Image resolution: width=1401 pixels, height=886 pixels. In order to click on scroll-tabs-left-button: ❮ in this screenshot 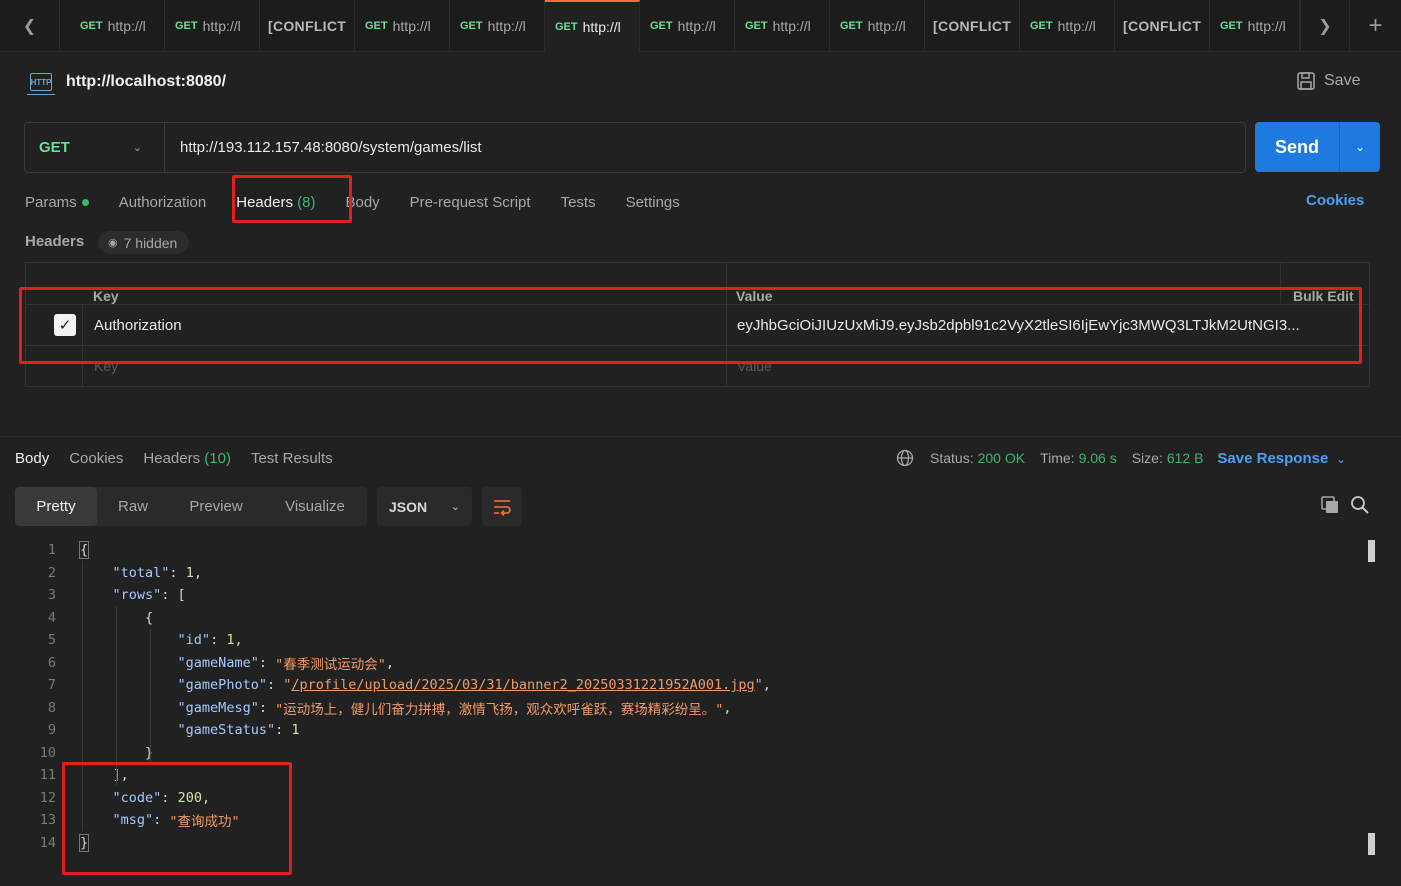, I will do `click(30, 26)`.